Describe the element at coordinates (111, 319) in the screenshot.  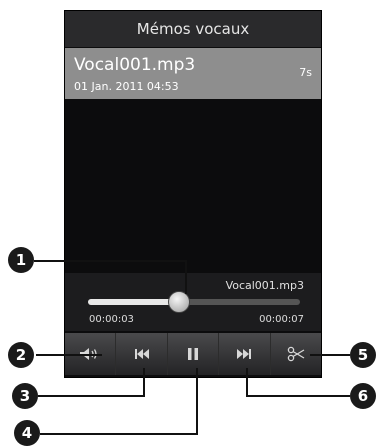
I see `elapsed-time: 00:00:03` at that location.